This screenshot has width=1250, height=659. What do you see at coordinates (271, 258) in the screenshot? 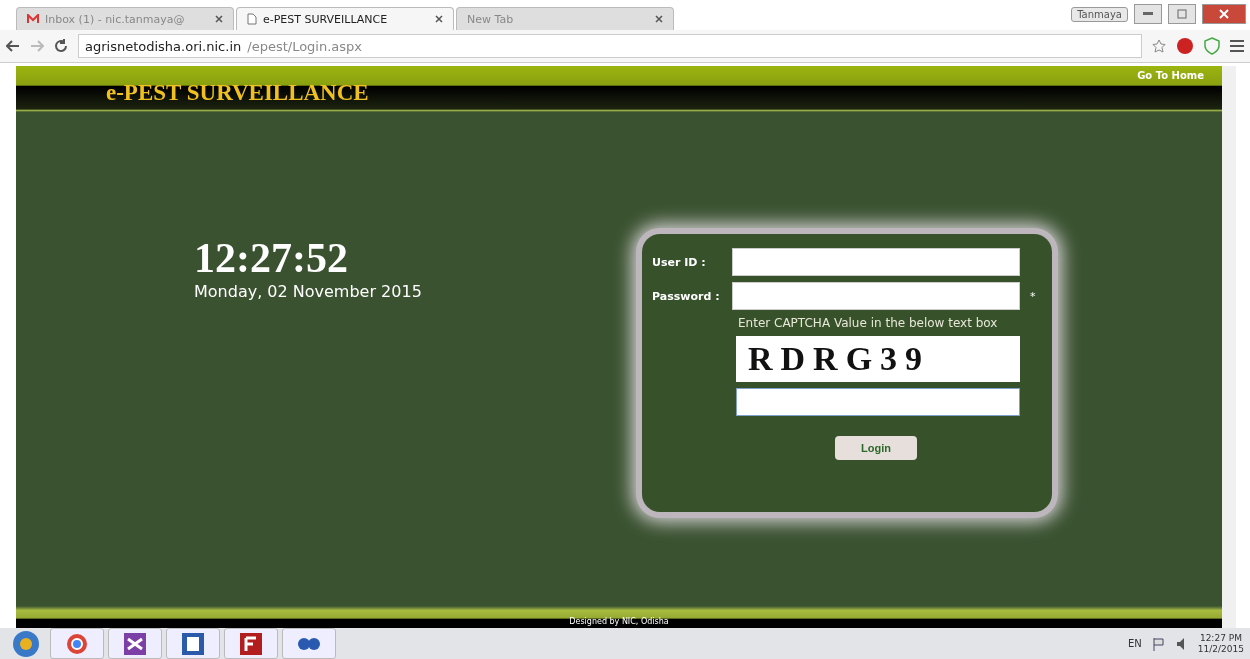
I see `clock-time: 12:27:52` at bounding box center [271, 258].